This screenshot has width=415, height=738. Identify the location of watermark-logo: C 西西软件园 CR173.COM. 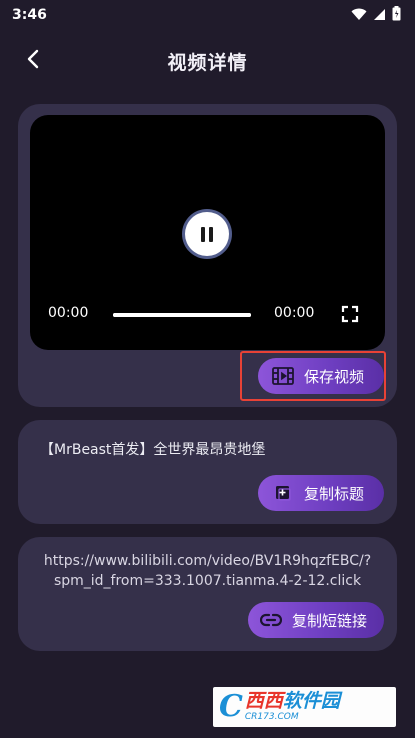
(304, 707).